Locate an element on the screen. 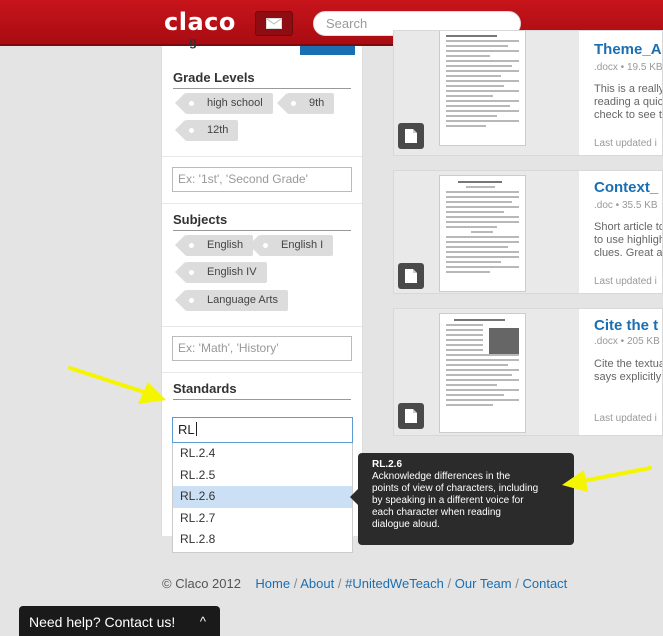  grade-levels-title: Grade Levels is located at coordinates (262, 79).